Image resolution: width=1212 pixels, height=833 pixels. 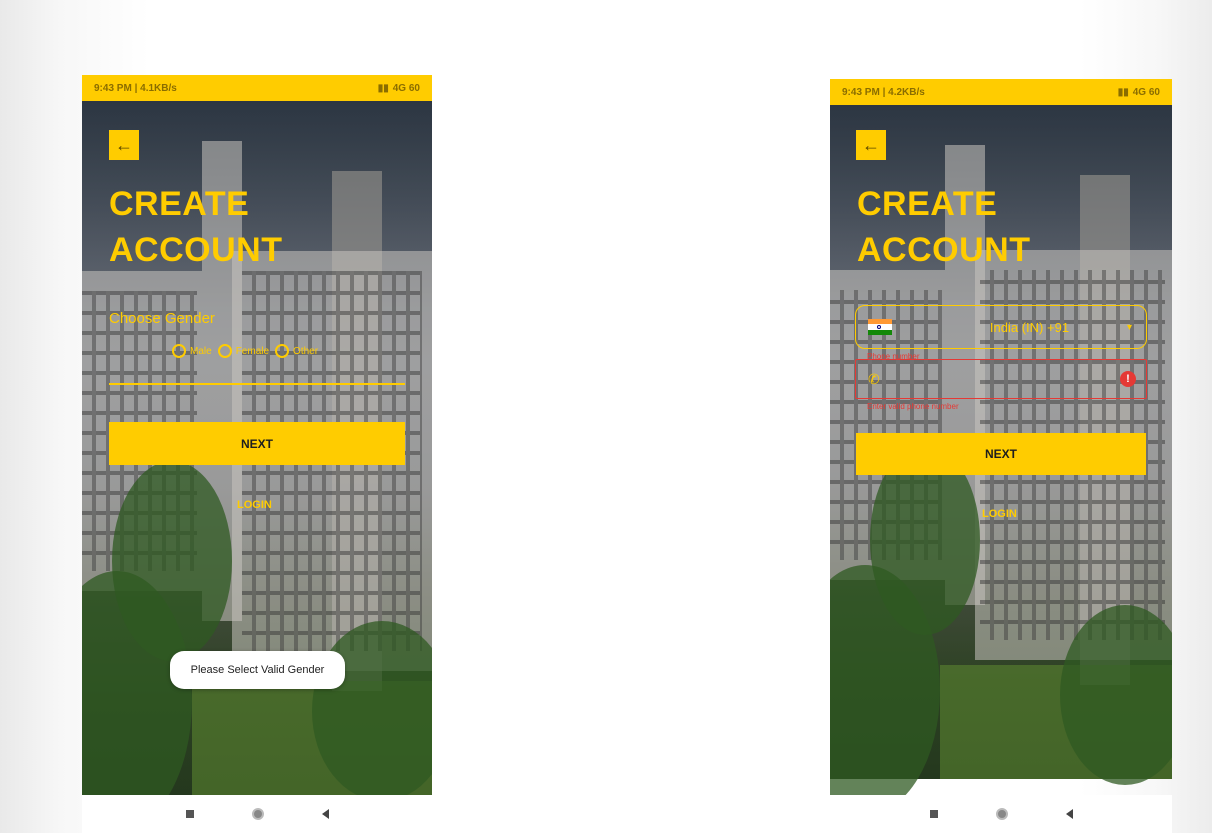 I want to click on gender-label: Choose Gender, so click(x=162, y=318).